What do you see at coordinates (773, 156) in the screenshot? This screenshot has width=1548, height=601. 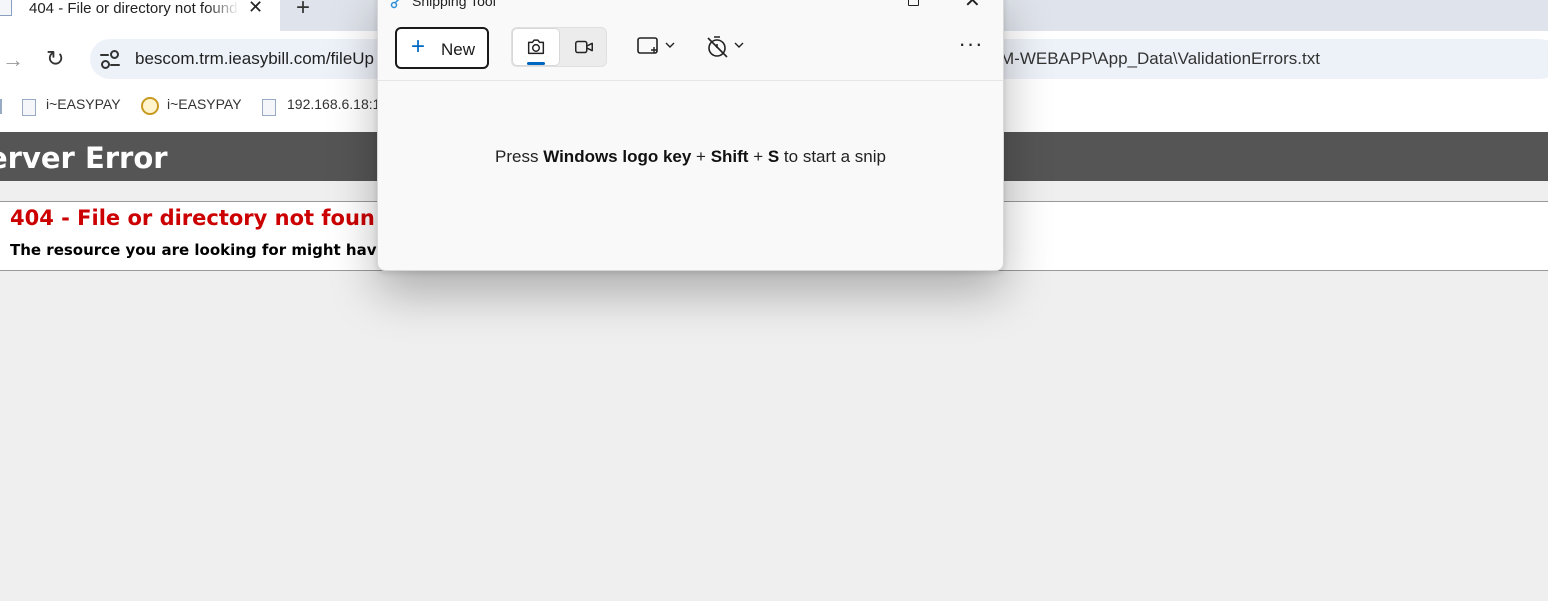 I see `hint-key-s: S` at bounding box center [773, 156].